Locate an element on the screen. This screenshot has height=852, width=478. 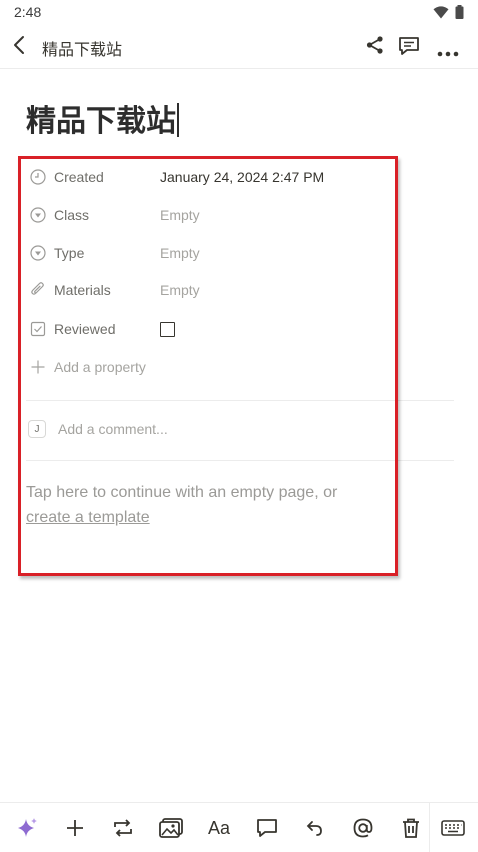
page-title: 精品下载站 is located at coordinates (102, 122).